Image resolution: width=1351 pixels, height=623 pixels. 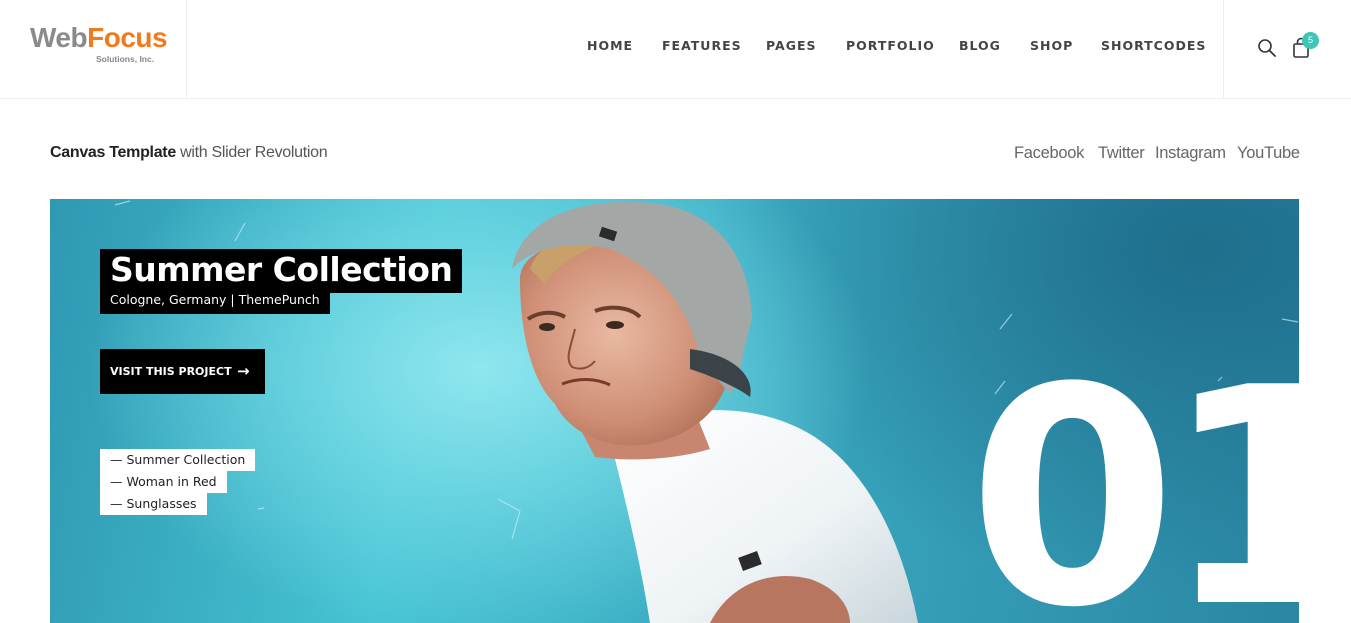 What do you see at coordinates (1133, 473) in the screenshot?
I see `slide-number: 01` at bounding box center [1133, 473].